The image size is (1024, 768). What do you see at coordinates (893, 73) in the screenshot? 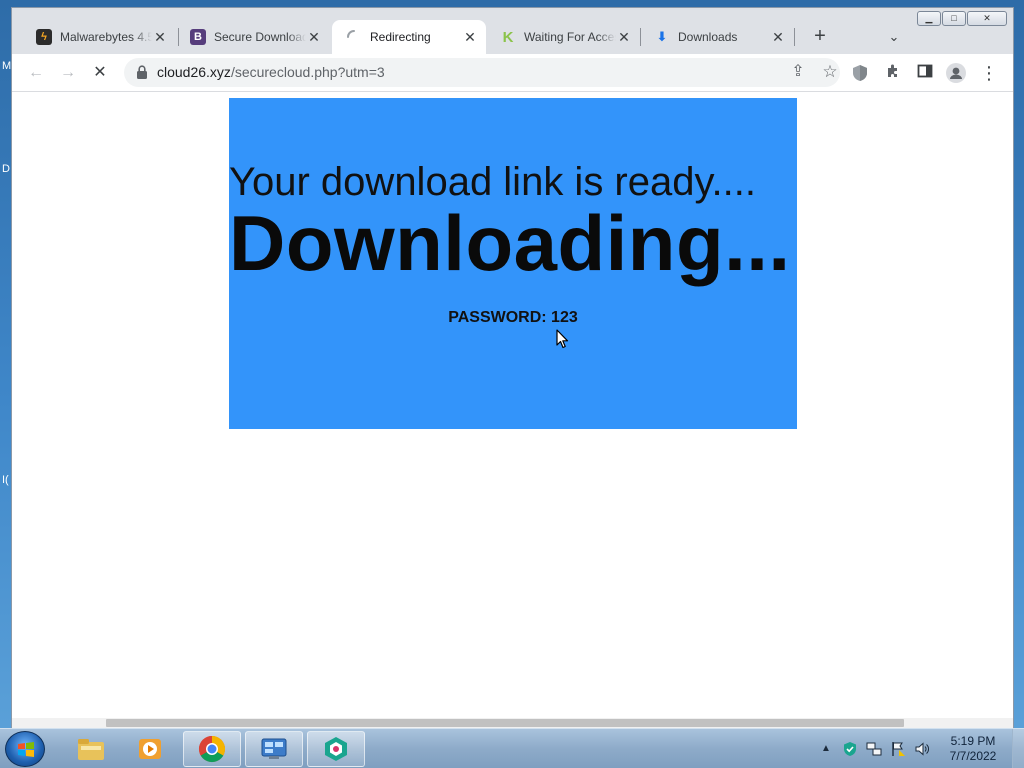
I see `extensions-puzzle-icon` at bounding box center [893, 73].